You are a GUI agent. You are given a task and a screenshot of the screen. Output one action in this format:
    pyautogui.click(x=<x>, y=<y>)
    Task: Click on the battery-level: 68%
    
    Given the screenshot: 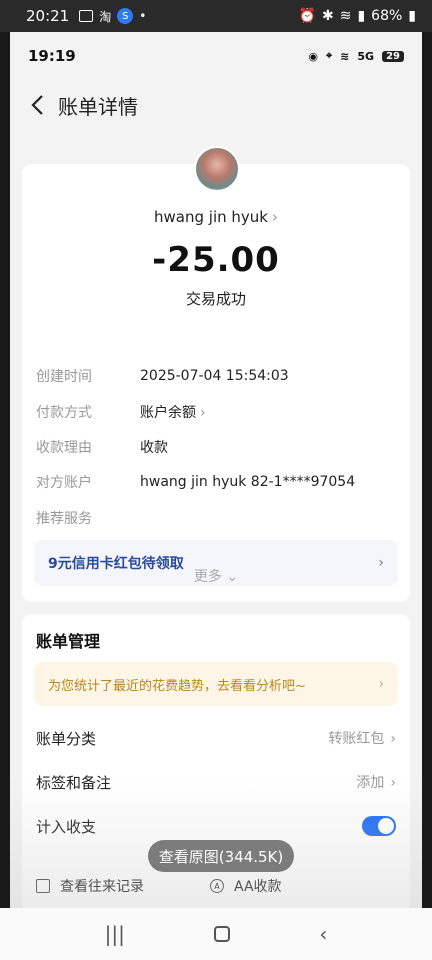 What is the action you would take?
    pyautogui.click(x=387, y=16)
    